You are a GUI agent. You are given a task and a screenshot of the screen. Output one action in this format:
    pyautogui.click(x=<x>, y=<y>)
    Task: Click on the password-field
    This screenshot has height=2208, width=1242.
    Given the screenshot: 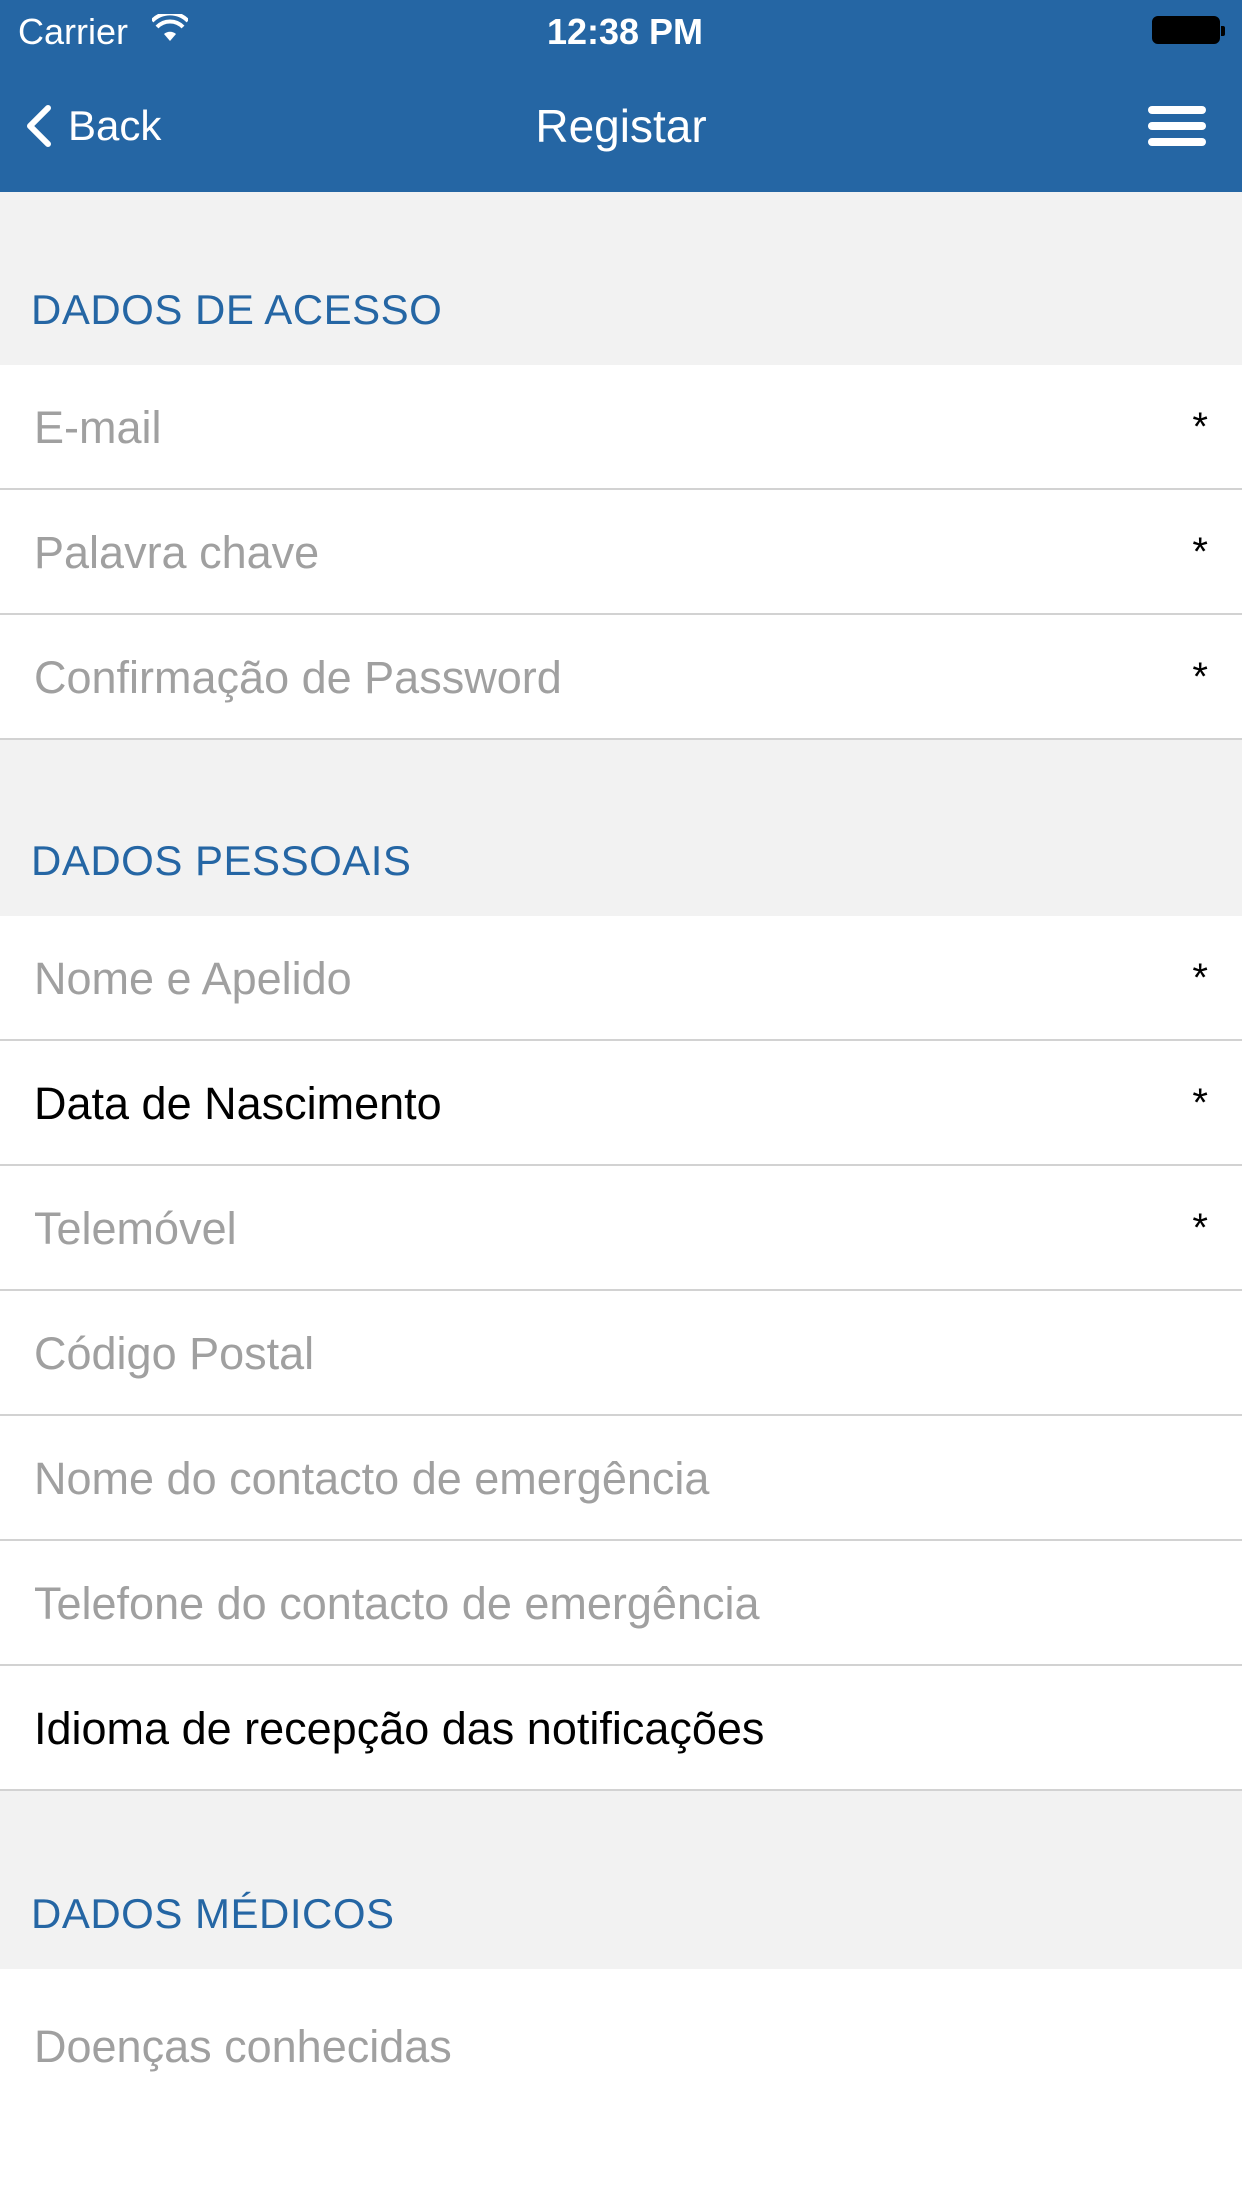 What is the action you would take?
    pyautogui.click(x=584, y=553)
    